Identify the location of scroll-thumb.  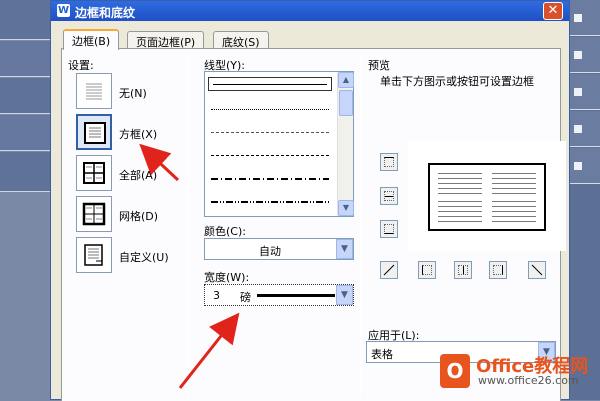
(346, 103).